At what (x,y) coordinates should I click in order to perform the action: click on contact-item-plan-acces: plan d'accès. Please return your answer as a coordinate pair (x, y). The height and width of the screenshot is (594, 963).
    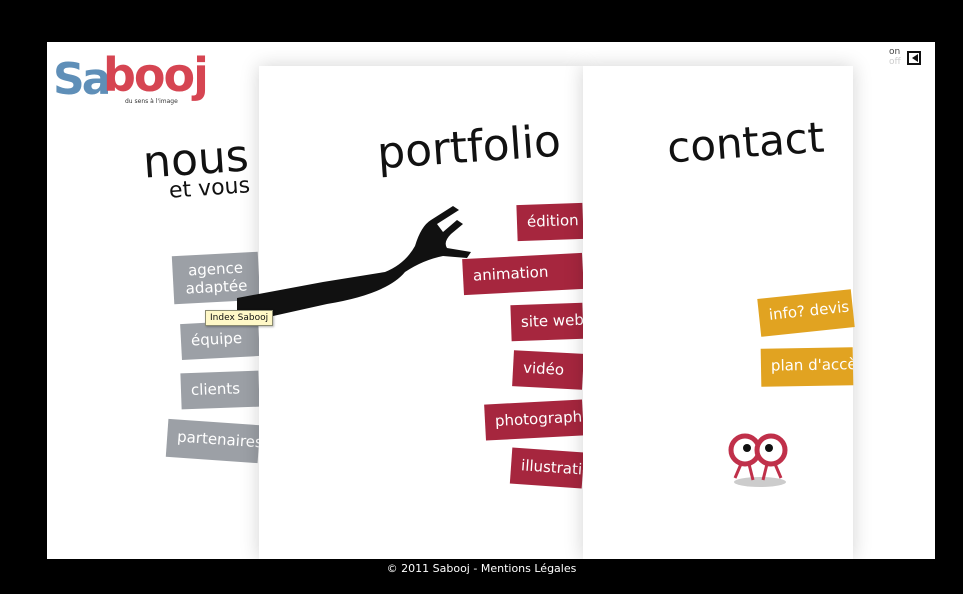
    Looking at the image, I should click on (807, 367).